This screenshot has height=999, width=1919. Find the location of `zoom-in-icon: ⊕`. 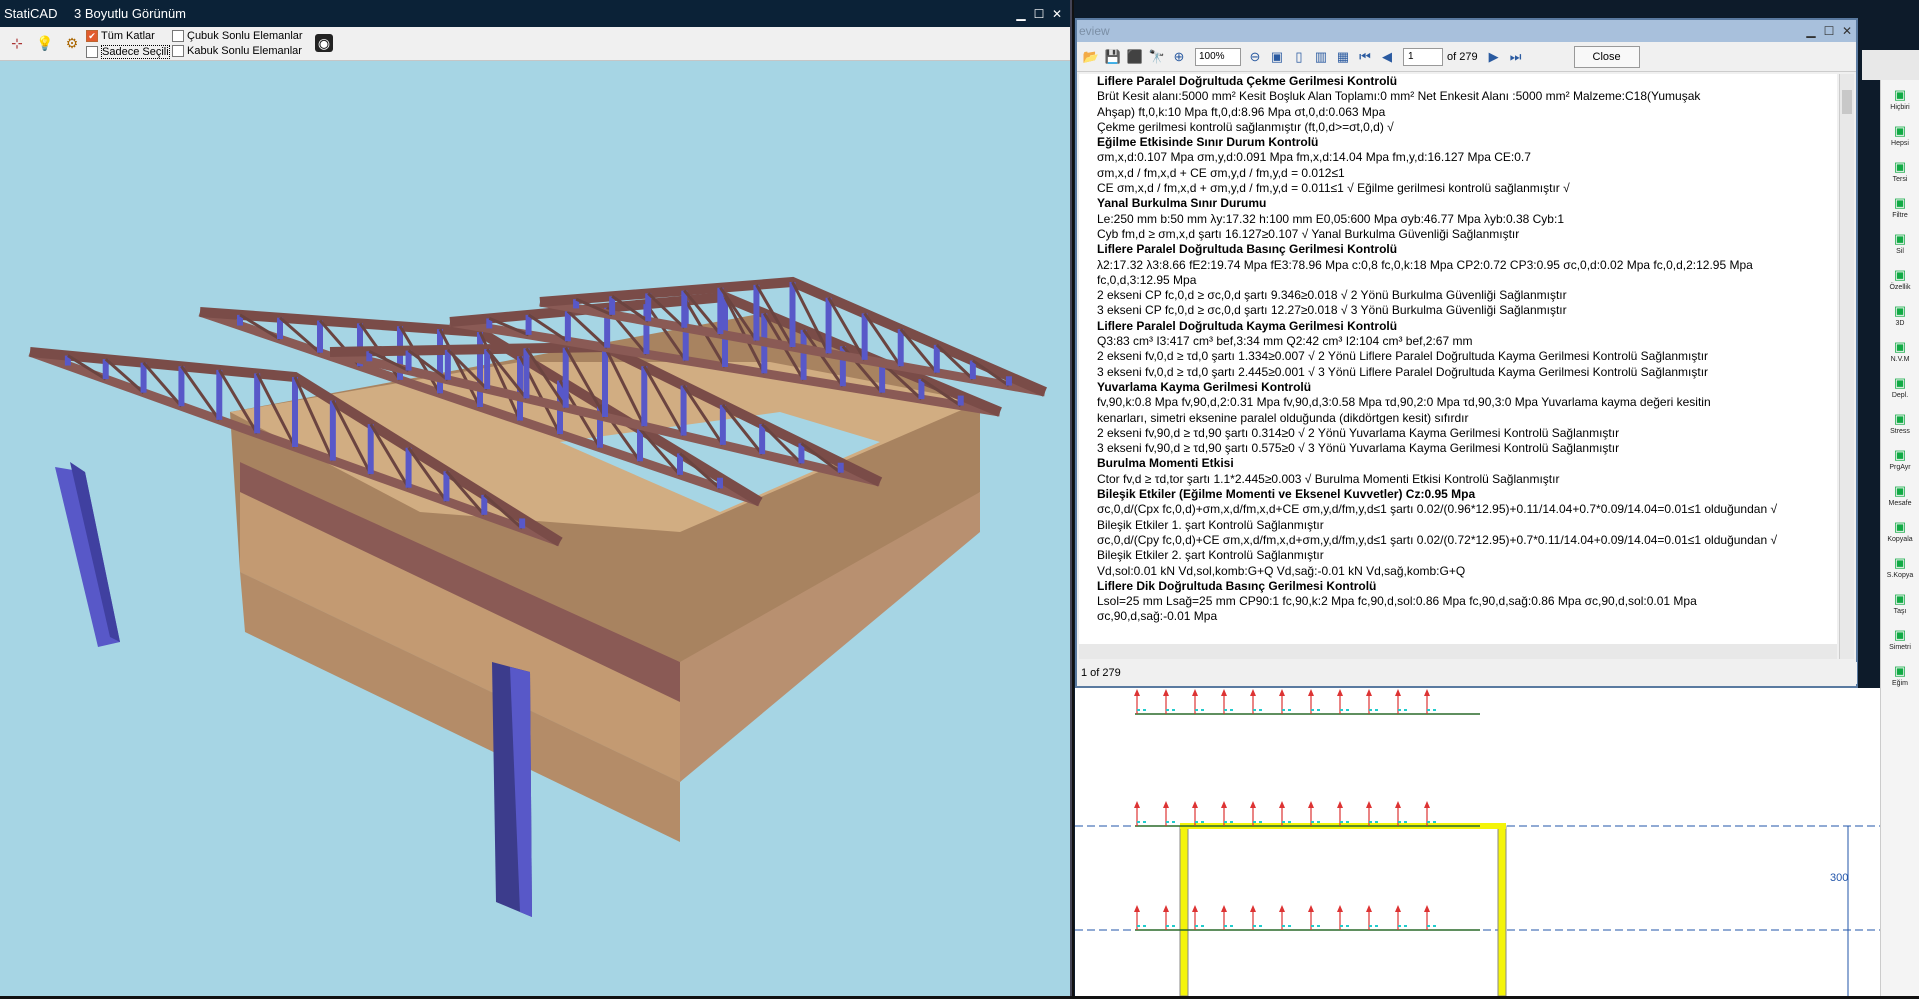

zoom-in-icon: ⊕ is located at coordinates (1179, 57).